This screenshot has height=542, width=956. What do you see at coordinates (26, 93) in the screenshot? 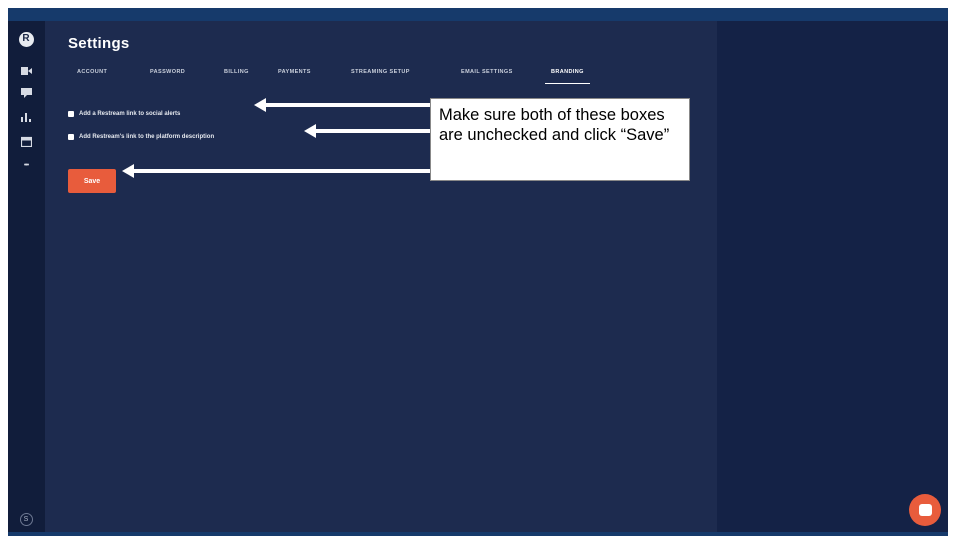
I see `chat-icon` at bounding box center [26, 93].